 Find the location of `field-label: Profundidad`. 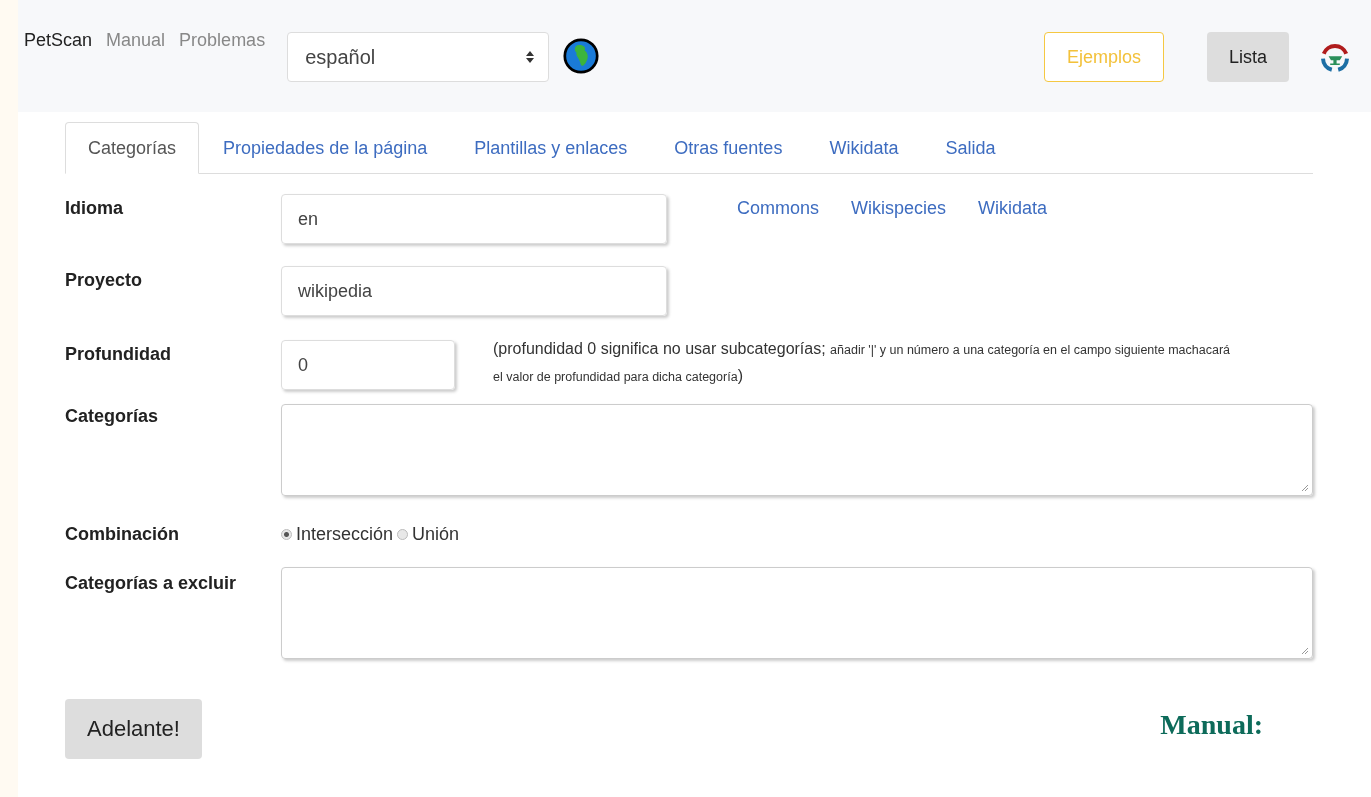

field-label: Profundidad is located at coordinates (118, 354).